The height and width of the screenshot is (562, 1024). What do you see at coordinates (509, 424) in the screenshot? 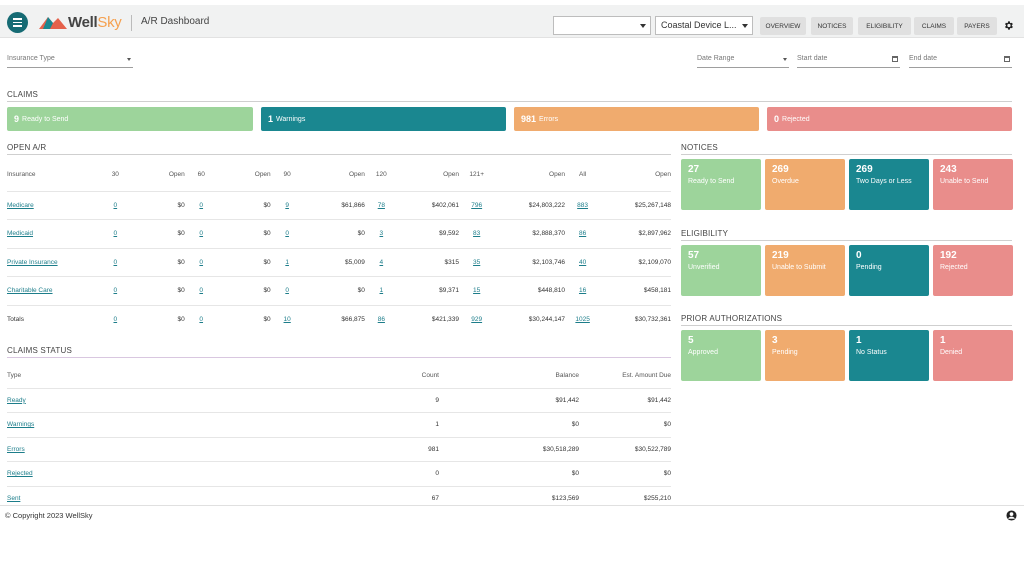
I see `balance-cell: $0` at bounding box center [509, 424].